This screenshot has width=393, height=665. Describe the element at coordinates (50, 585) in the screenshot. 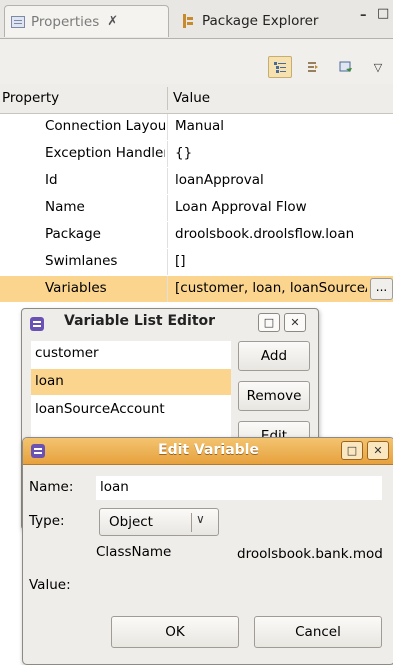

I see `value-label: Value:` at that location.